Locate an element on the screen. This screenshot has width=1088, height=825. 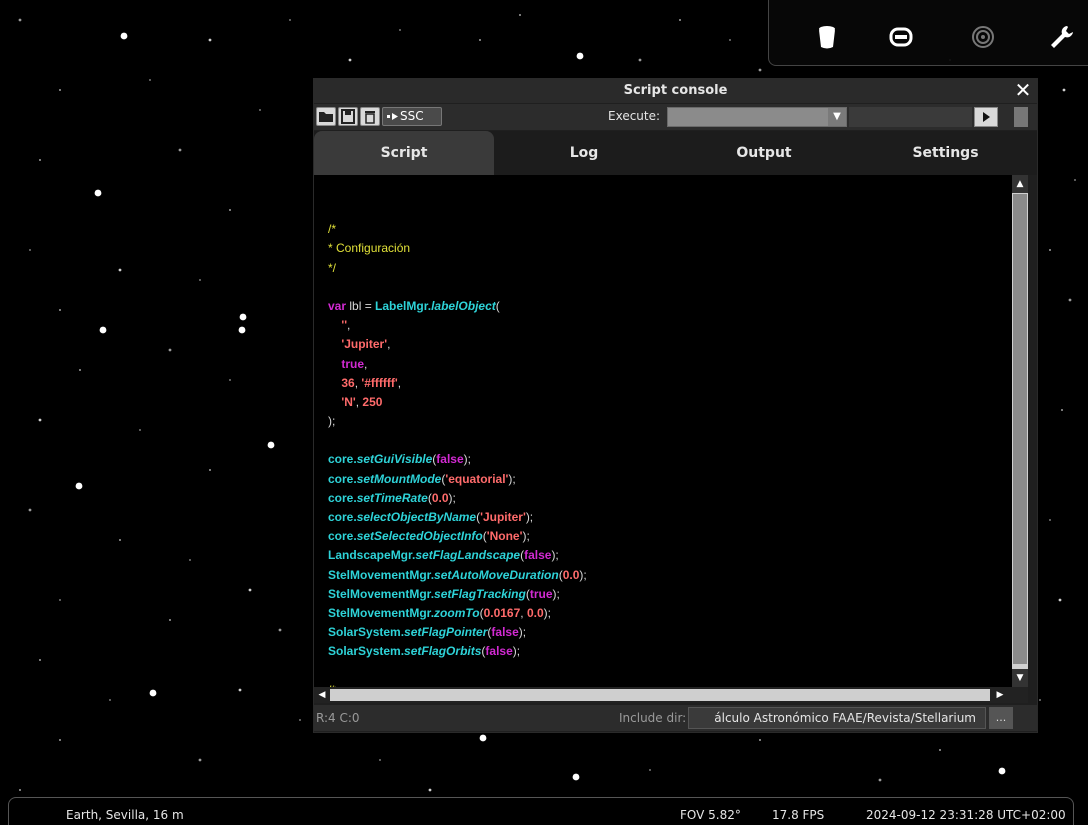
code-line: core.setSelectedObjectInfo('None'); is located at coordinates (457, 536).